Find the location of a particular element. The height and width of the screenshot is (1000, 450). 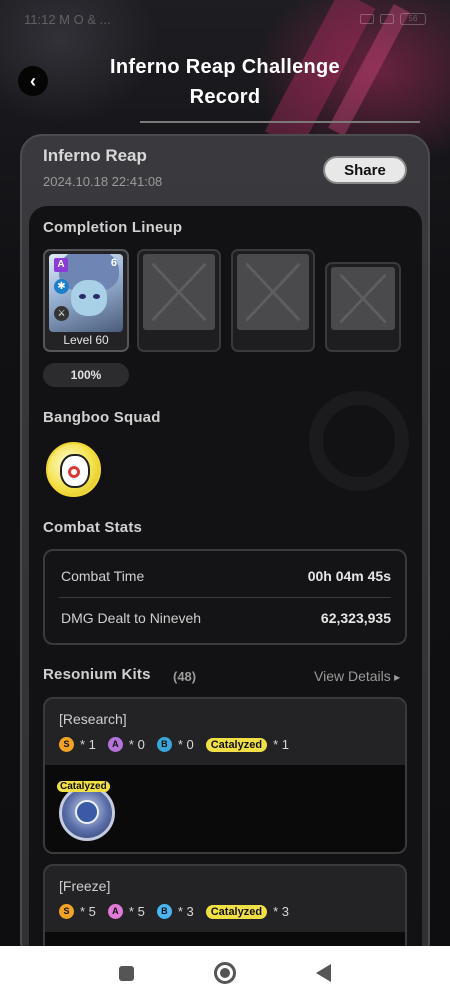

bangboo-squad-title: Bangboo Squad is located at coordinates (102, 417).